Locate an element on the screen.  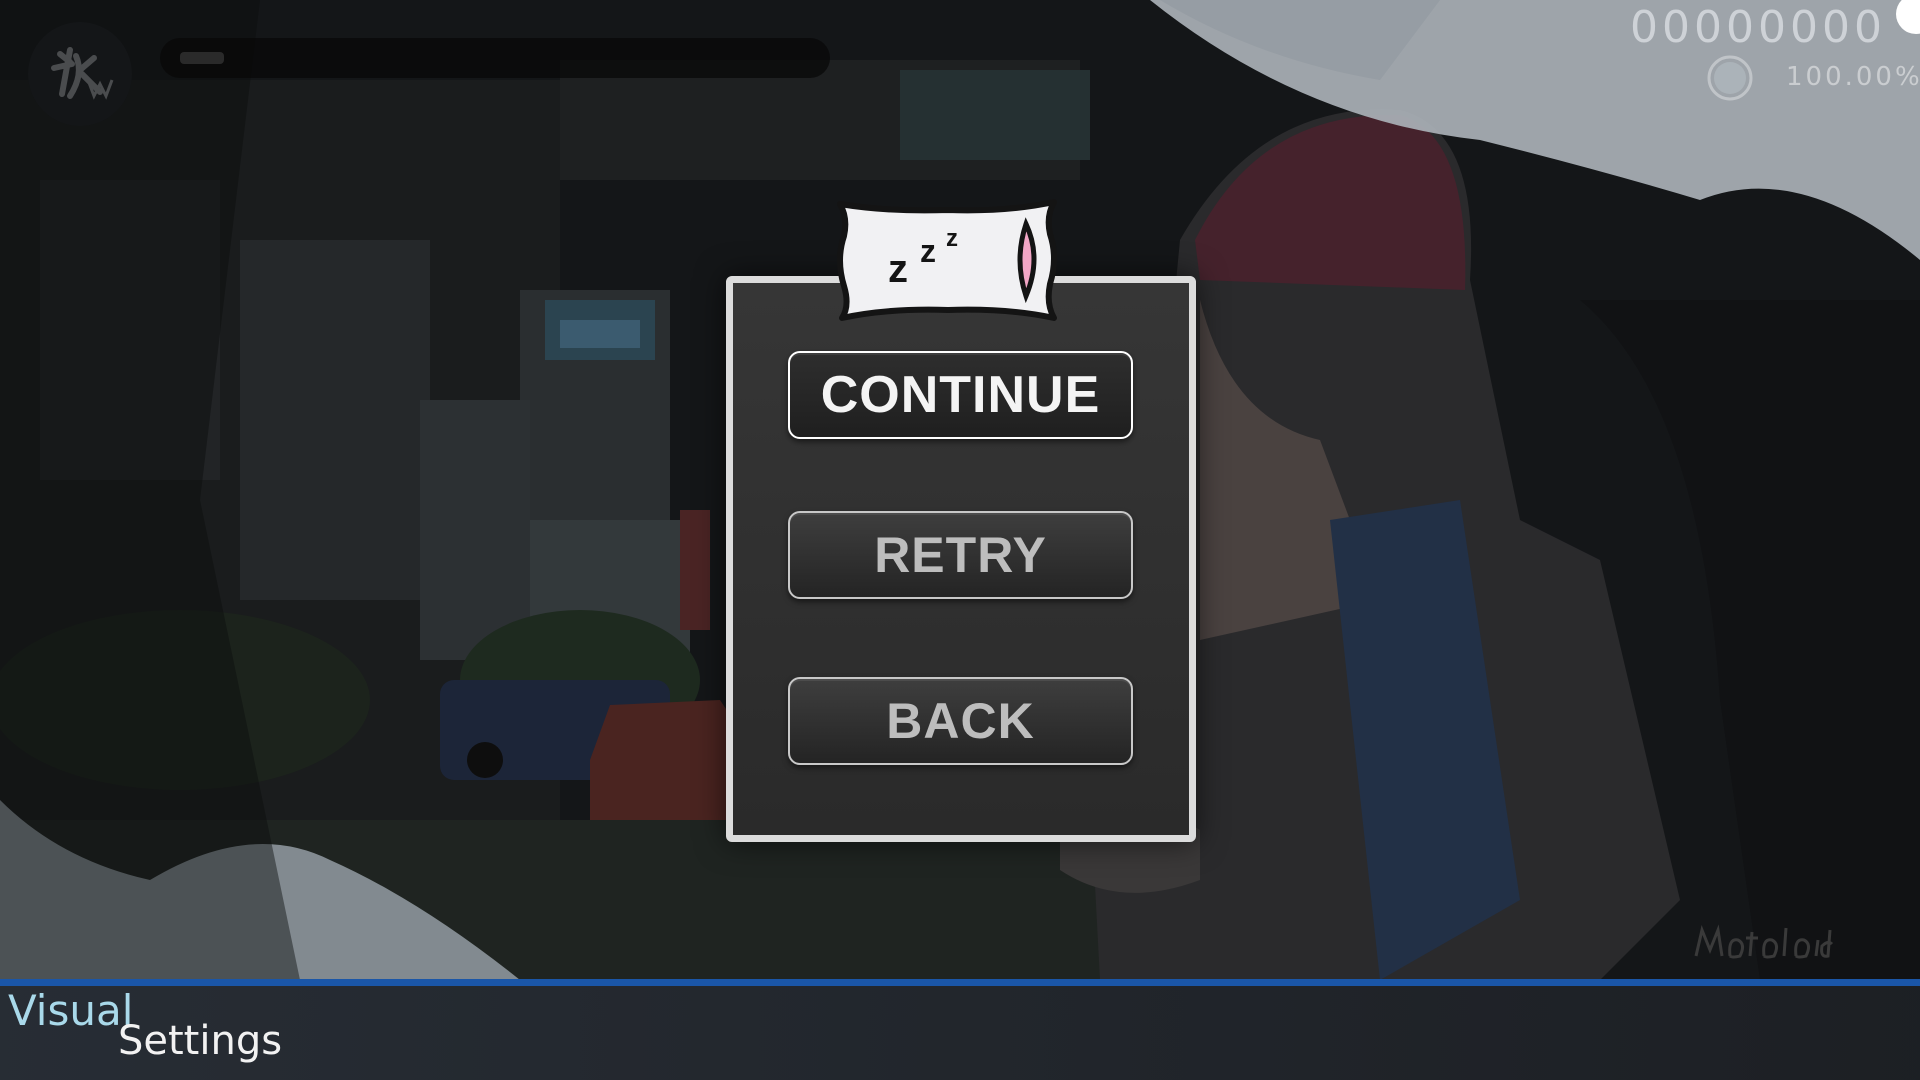
kw-brush-logo-icon is located at coordinates (82, 73).